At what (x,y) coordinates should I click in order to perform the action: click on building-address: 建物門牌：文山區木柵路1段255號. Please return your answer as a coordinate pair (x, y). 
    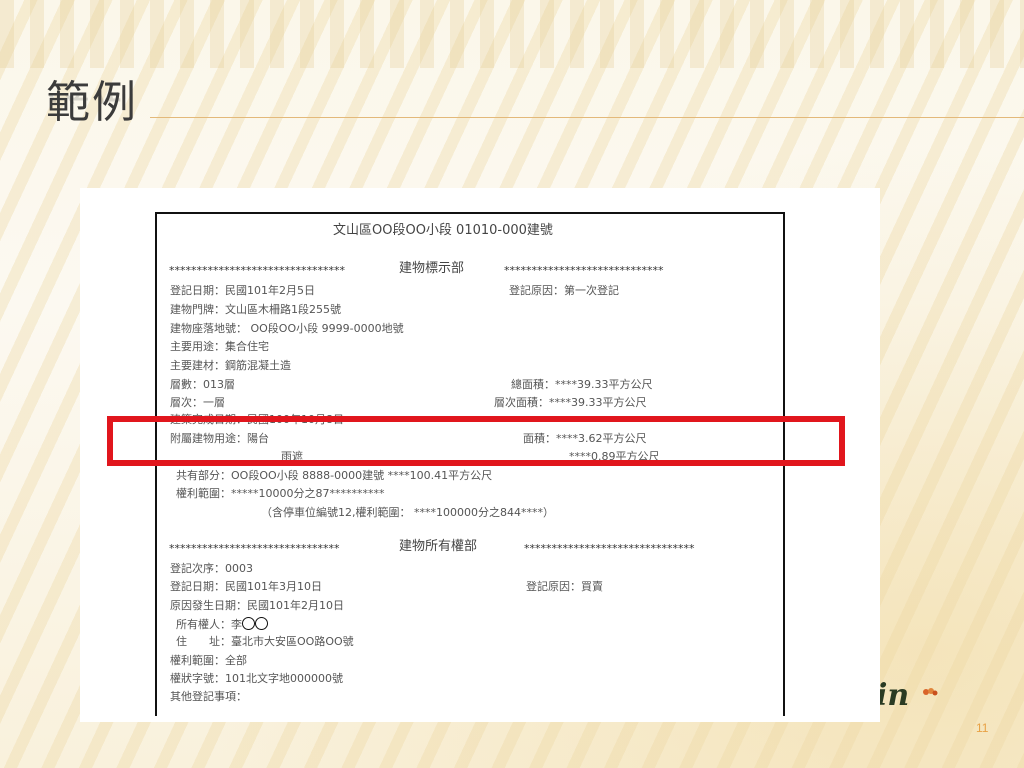
    Looking at the image, I should click on (255, 309).